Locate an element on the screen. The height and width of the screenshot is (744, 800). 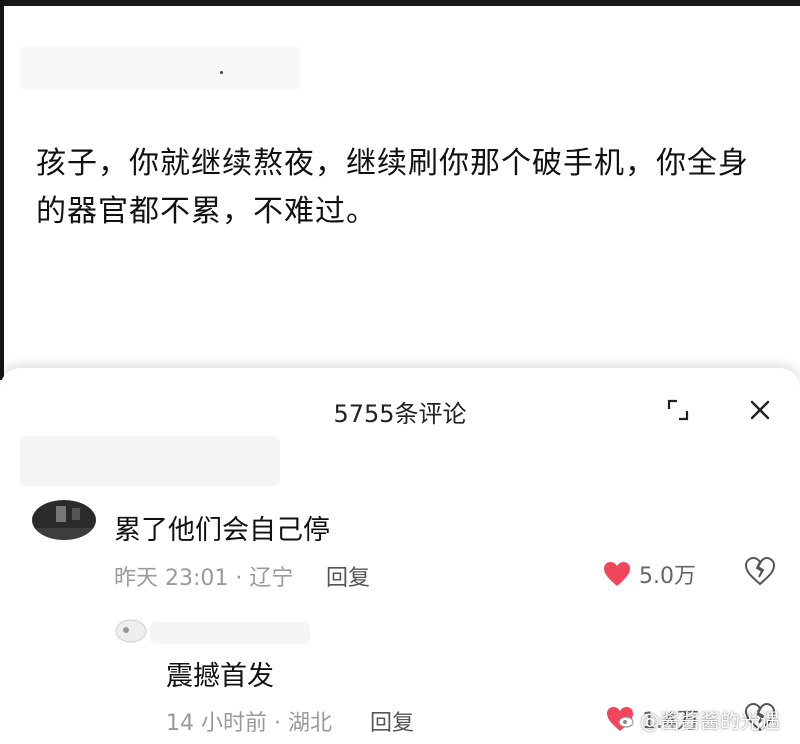
separator-dot is located at coordinates (221, 72).